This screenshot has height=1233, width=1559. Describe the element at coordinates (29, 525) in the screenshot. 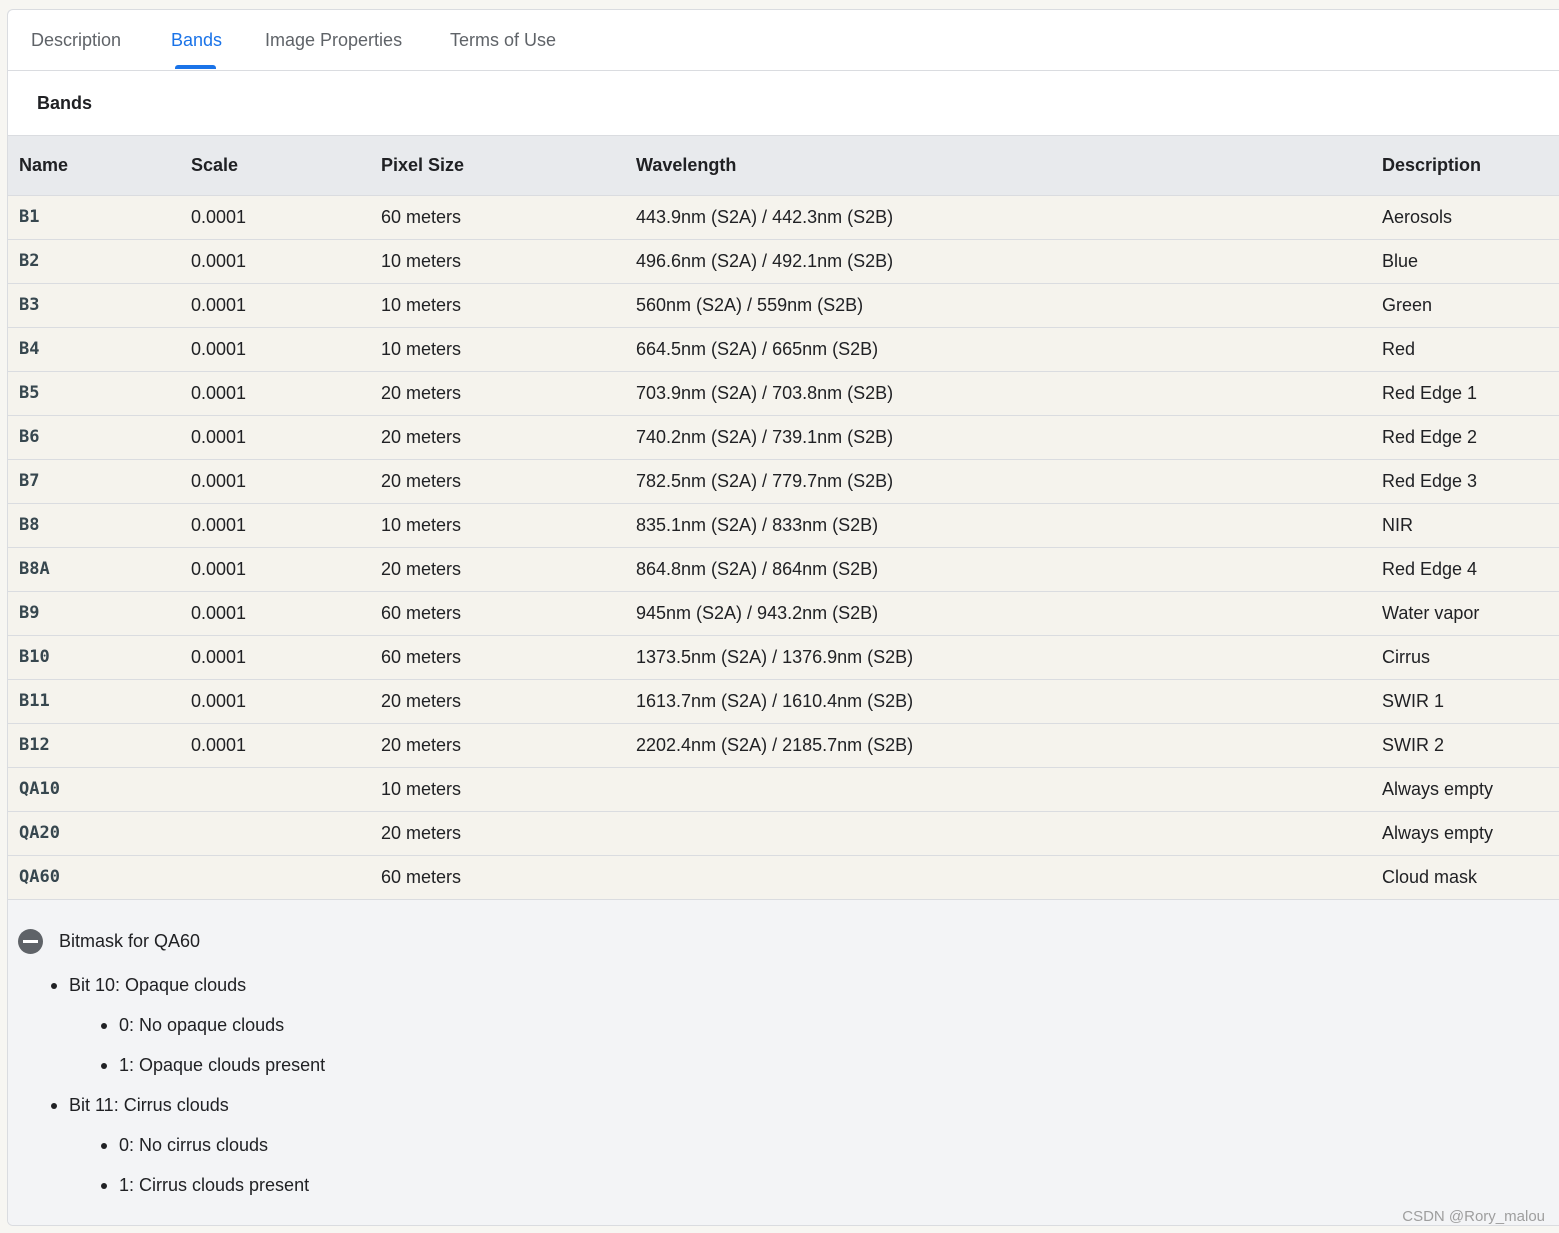

I see `cell-name: B8` at that location.